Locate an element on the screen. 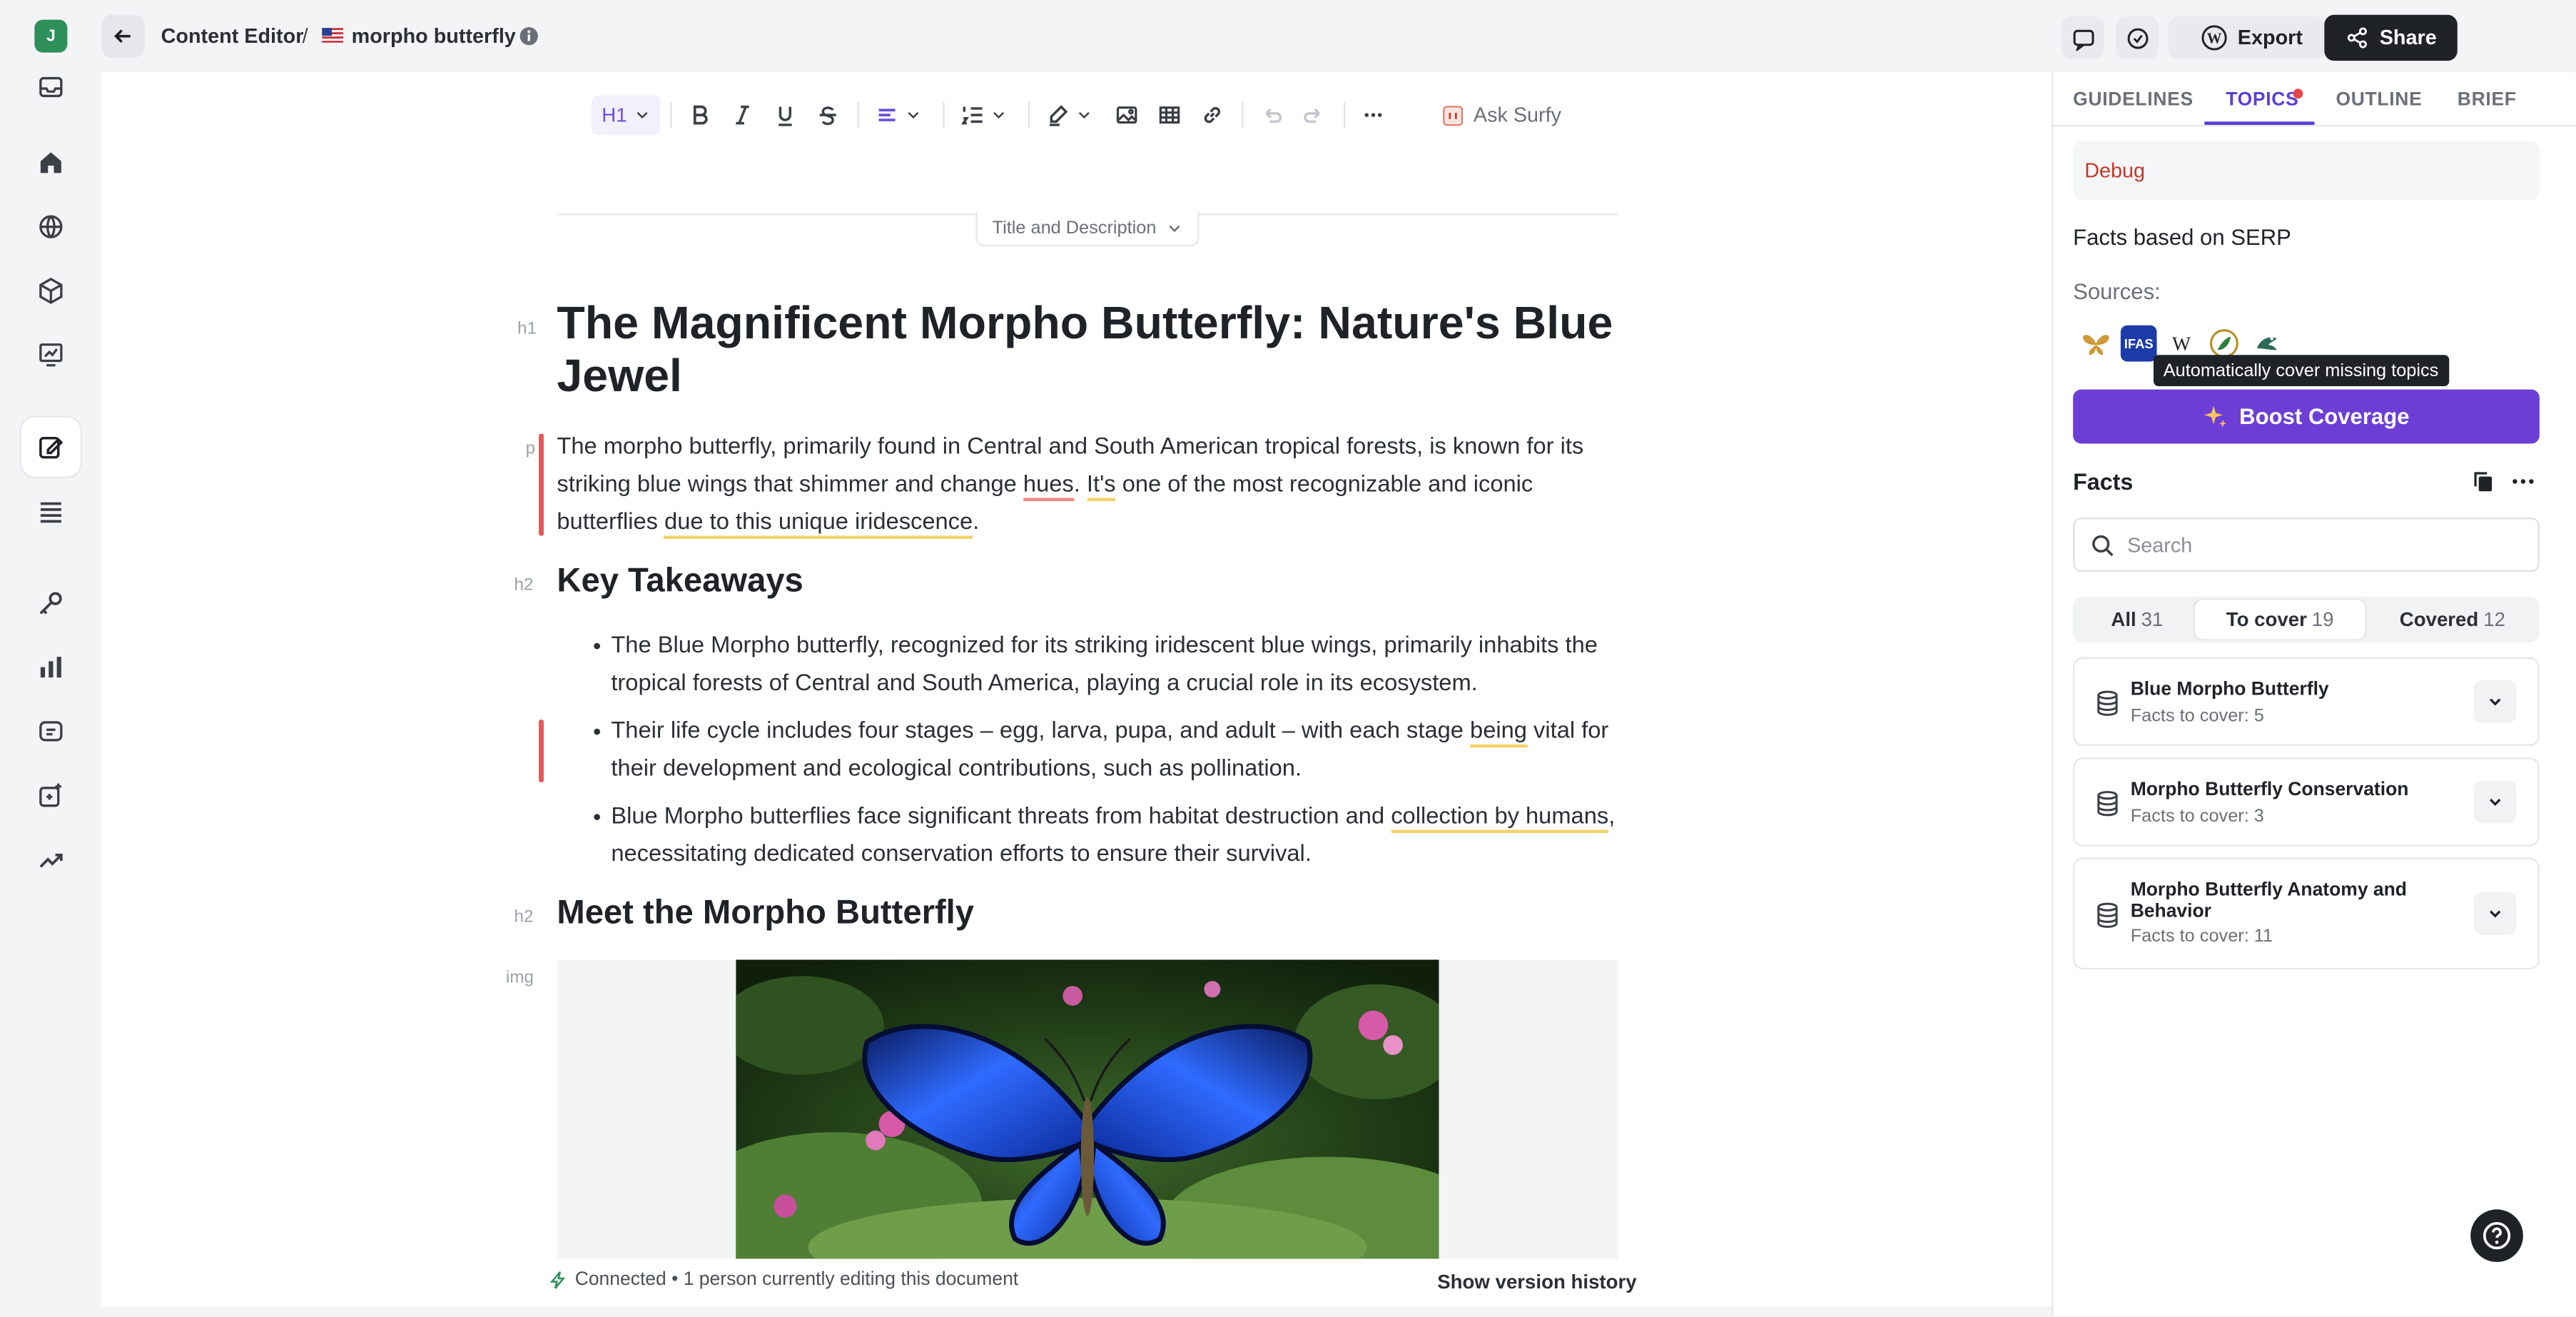 The image size is (2576, 1317). bar-chart-icon is located at coordinates (51, 667).